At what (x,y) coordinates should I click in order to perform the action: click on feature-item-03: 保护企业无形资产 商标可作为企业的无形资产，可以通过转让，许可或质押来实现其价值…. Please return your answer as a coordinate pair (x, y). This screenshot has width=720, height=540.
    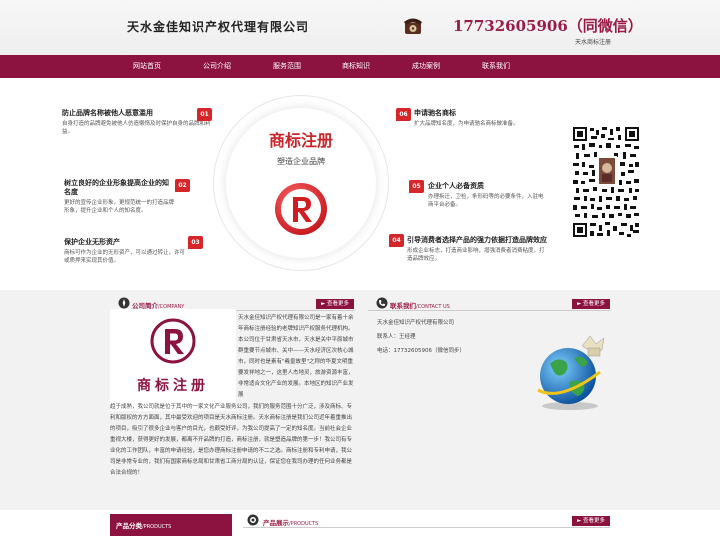
    Looking at the image, I should click on (125, 251).